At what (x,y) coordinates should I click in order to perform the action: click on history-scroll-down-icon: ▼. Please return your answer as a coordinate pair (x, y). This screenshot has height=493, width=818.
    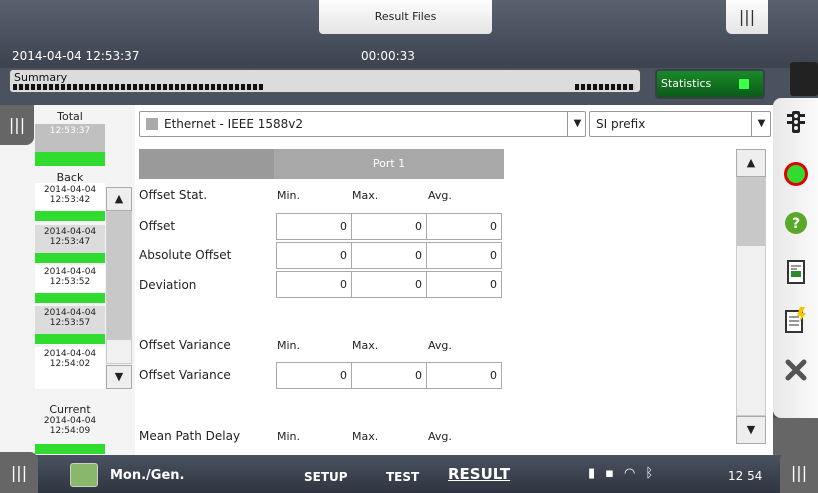
    Looking at the image, I should click on (119, 377).